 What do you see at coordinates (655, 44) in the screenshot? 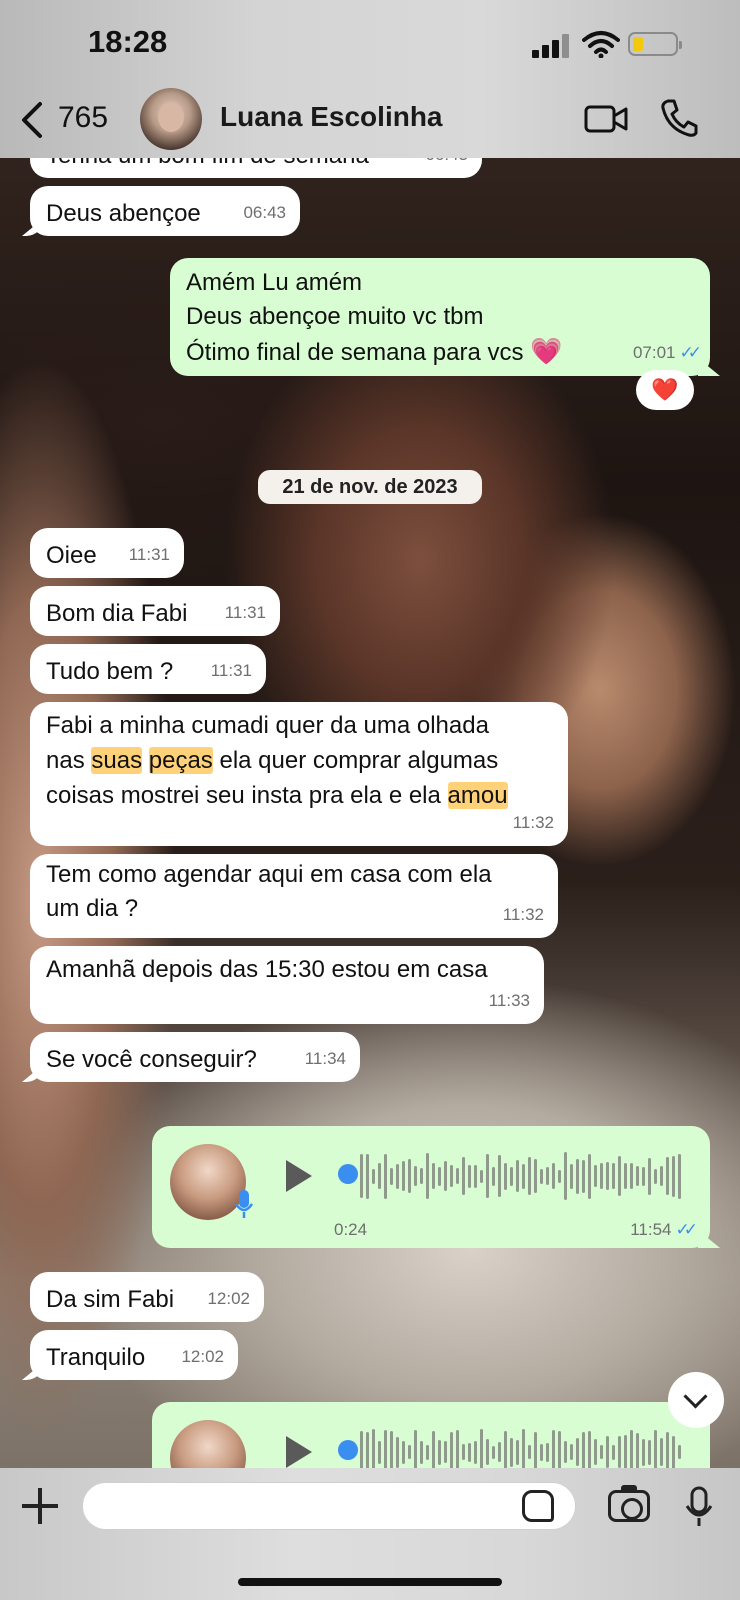
I see `battery-icon` at bounding box center [655, 44].